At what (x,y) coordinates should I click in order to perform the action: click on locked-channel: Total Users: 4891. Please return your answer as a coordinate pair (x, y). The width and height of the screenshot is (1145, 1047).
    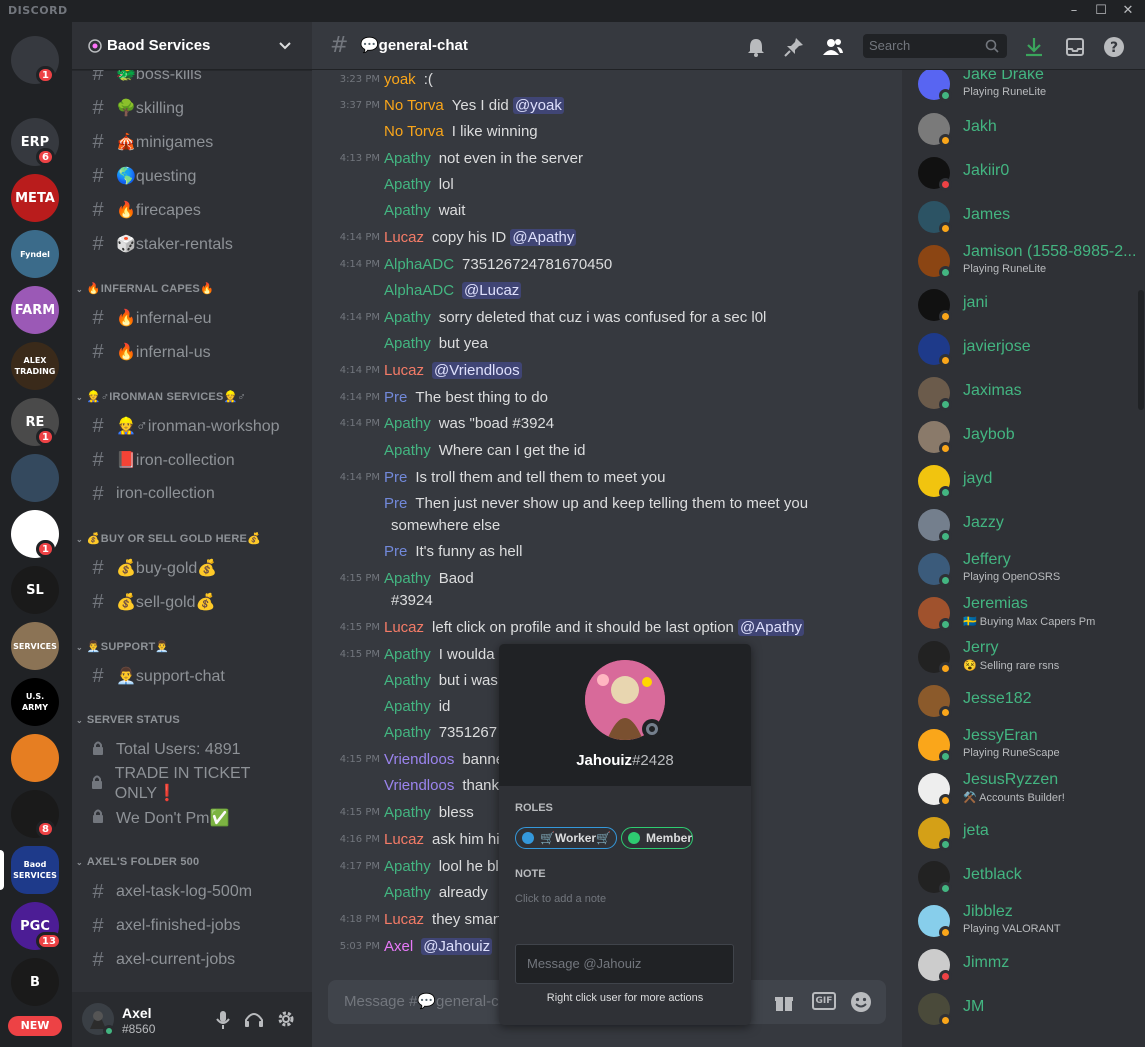
    Looking at the image, I should click on (192, 750).